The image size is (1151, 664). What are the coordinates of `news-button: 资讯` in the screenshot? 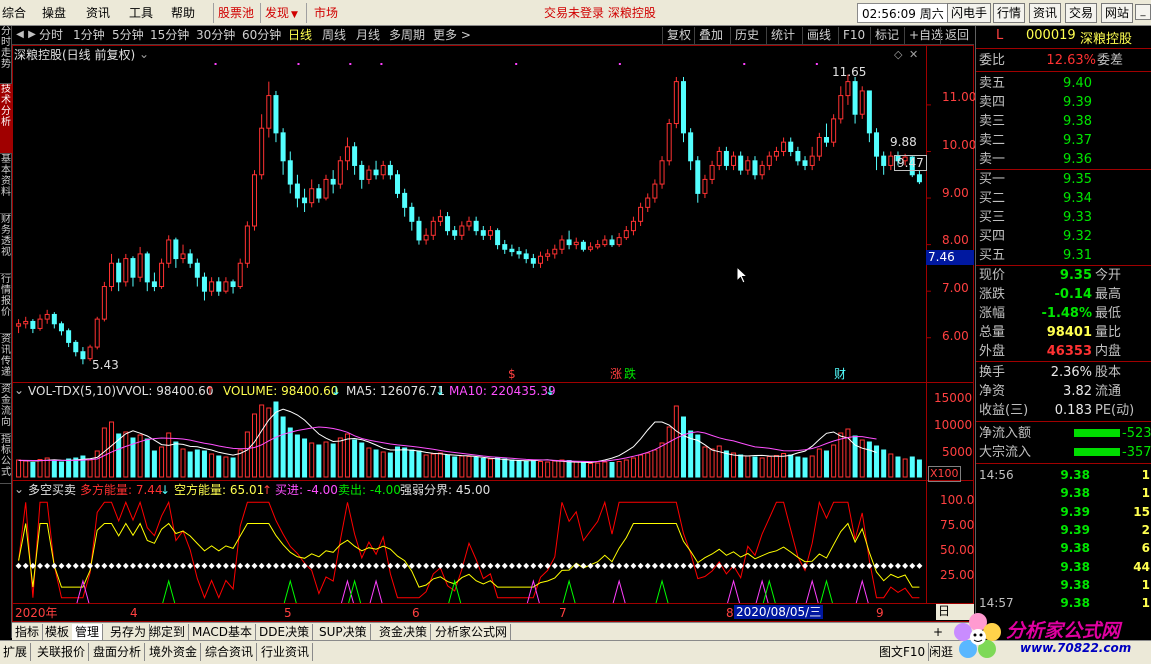 It's located at (1045, 13).